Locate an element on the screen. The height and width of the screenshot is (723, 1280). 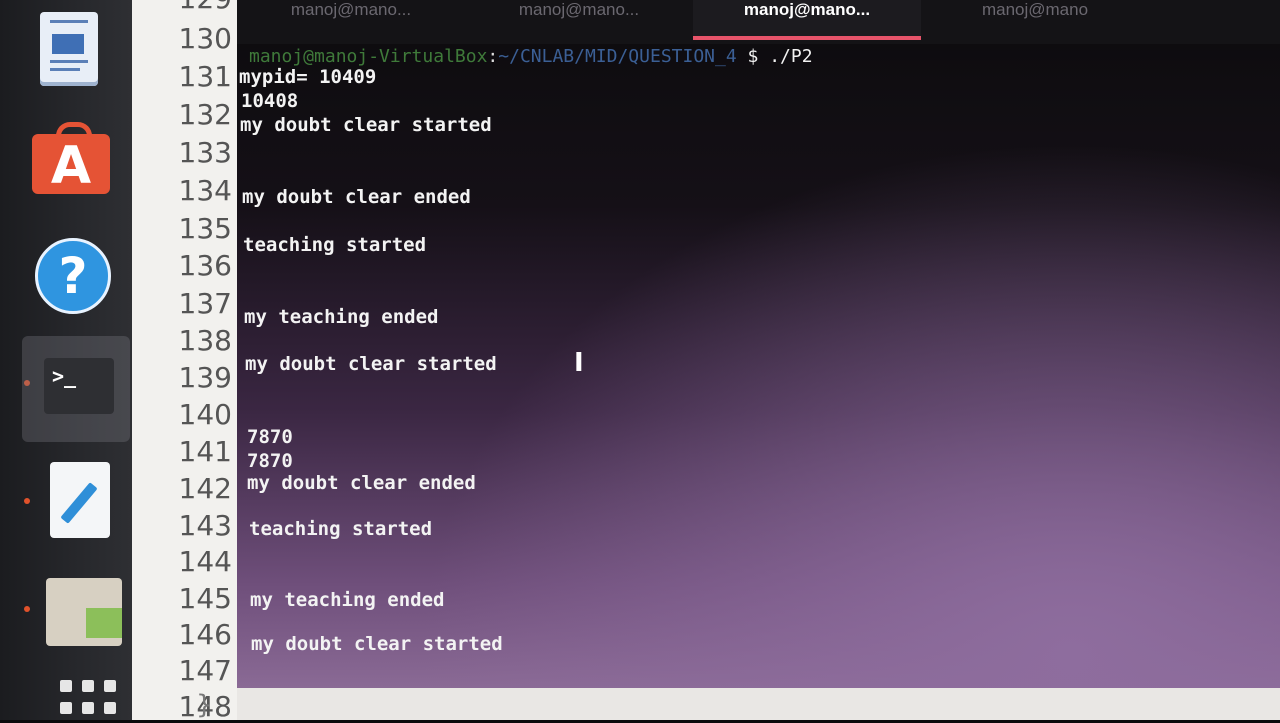
line-number: 146 is located at coordinates (205, 634).